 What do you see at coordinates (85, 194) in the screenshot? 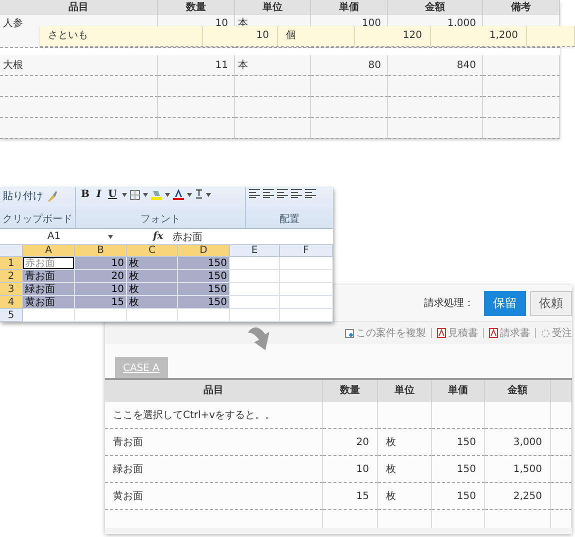
I see `format-button: B` at bounding box center [85, 194].